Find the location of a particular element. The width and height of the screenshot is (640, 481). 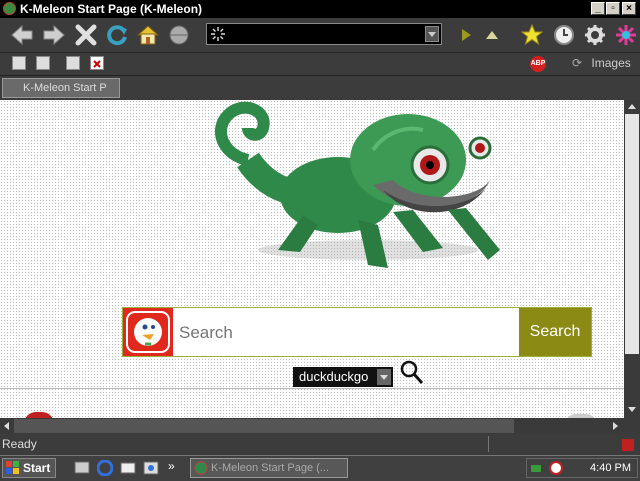

bookmark-star-icon is located at coordinates (532, 35).